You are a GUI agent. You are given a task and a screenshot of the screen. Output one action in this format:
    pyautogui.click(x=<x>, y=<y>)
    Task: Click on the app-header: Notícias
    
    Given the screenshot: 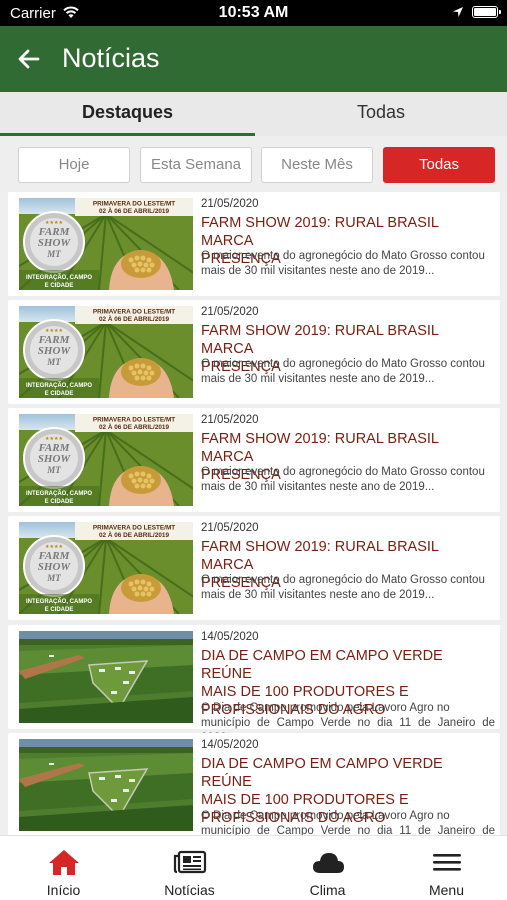 What is the action you would take?
    pyautogui.click(x=253, y=59)
    